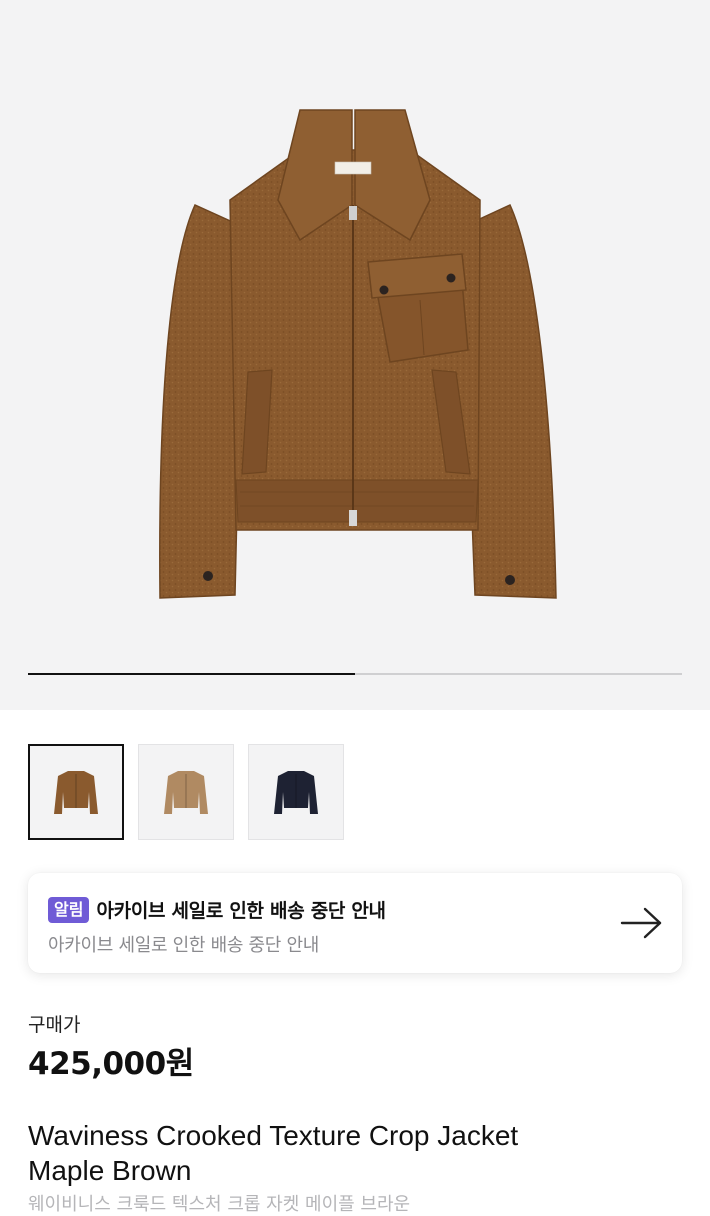 The image size is (710, 1216). Describe the element at coordinates (110, 1170) in the screenshot. I see `product-name-line2: Maple Brown` at that location.